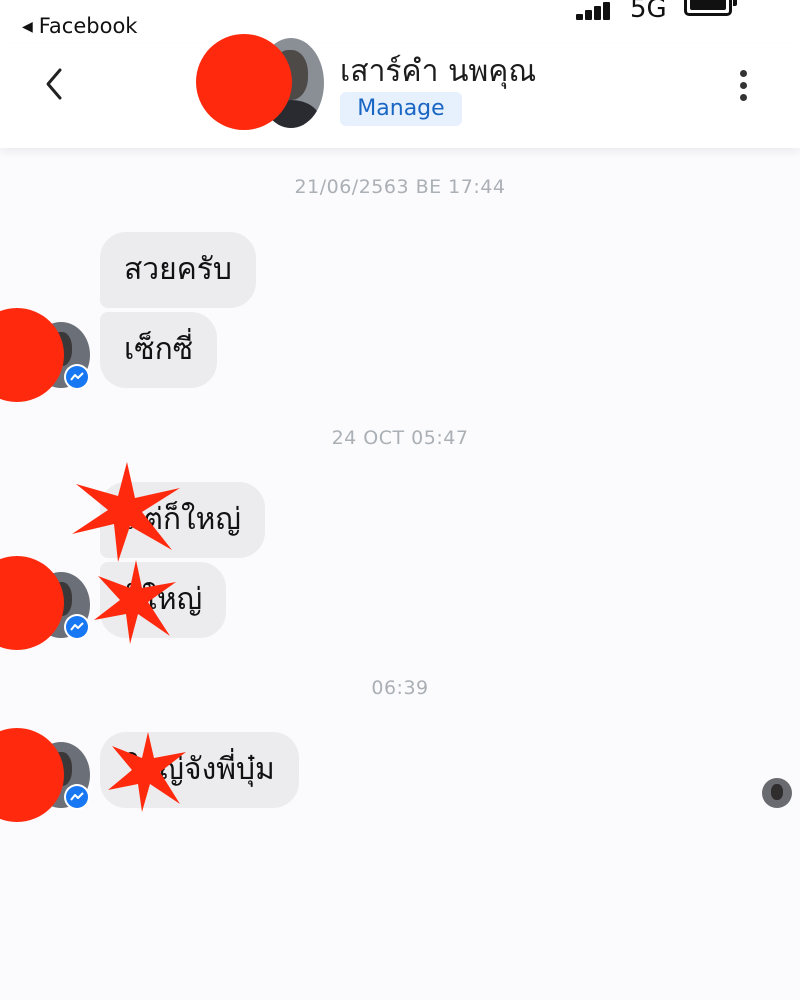 The height and width of the screenshot is (1000, 800). Describe the element at coordinates (400, 187) in the screenshot. I see `timestamp: 21/06/2563 BE 17:44` at that location.